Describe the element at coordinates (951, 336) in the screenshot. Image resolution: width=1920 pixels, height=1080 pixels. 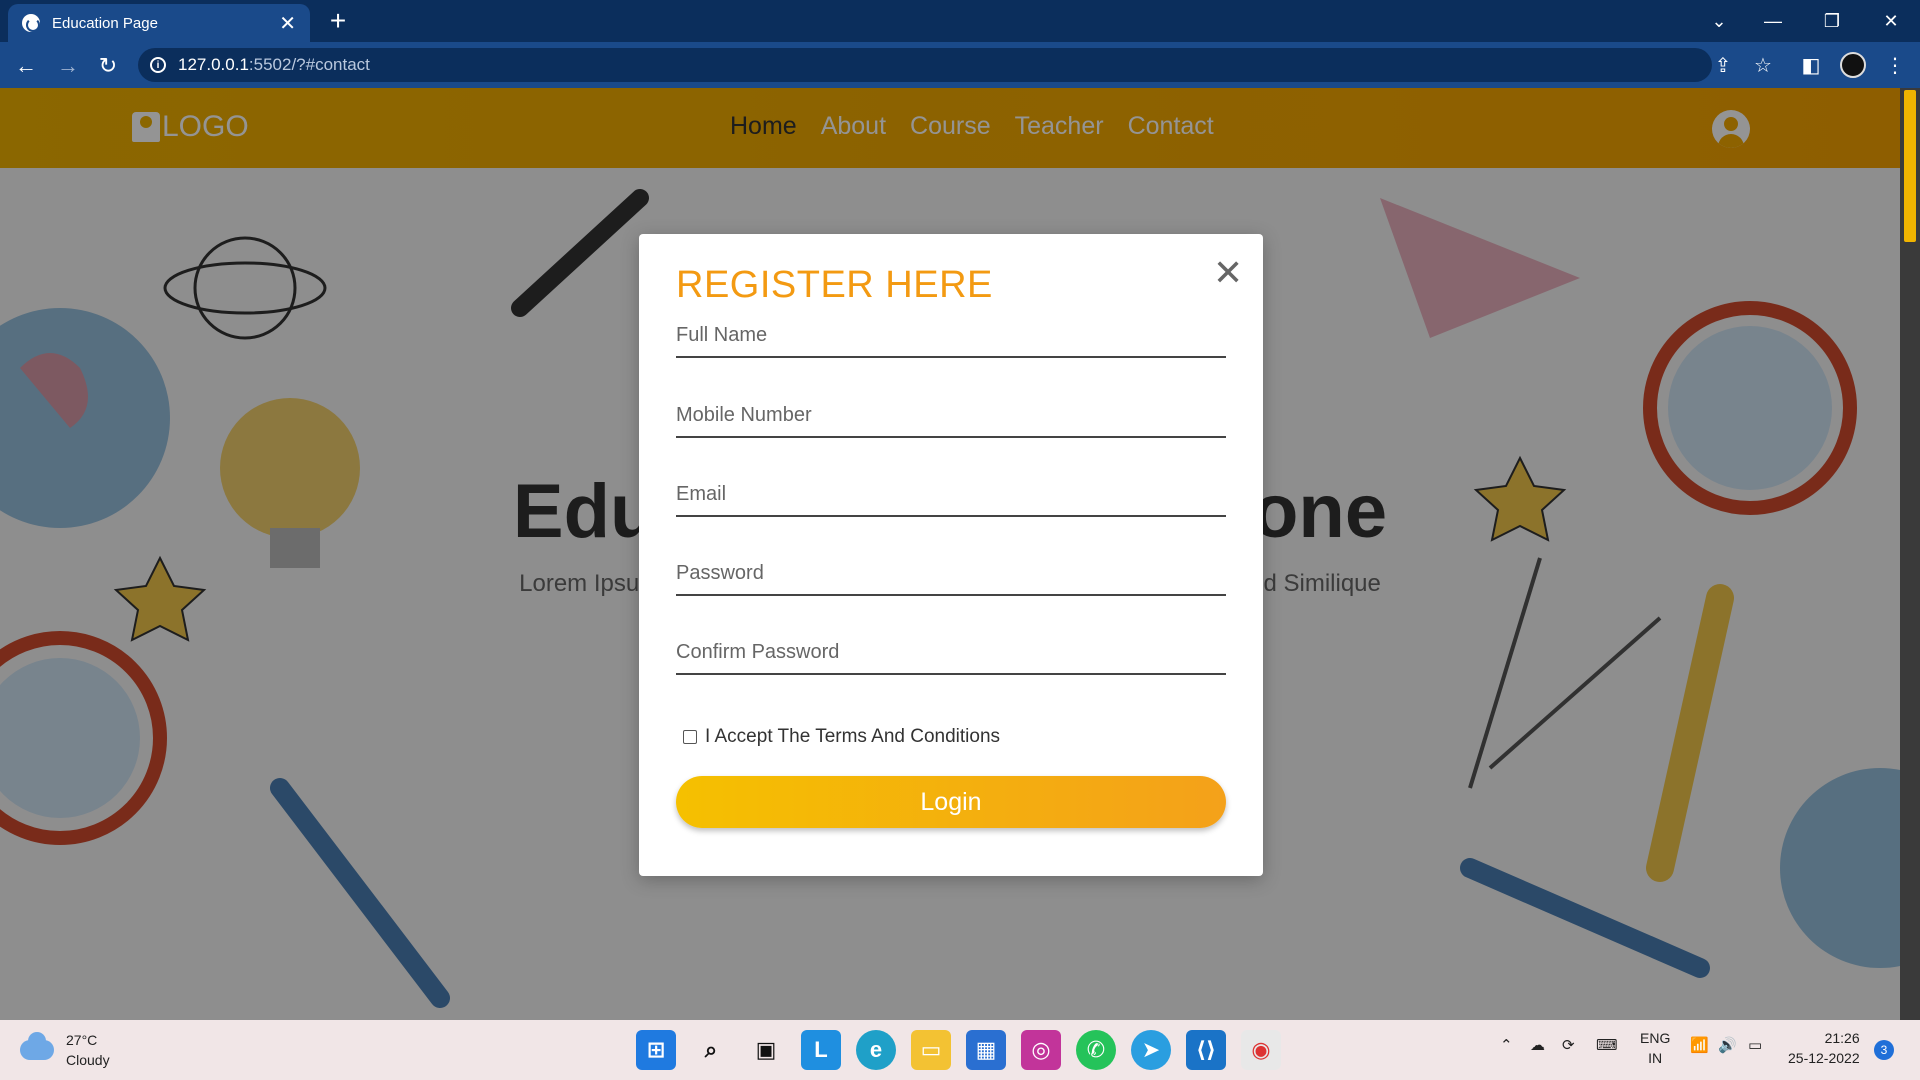
I see `full-name-field` at that location.